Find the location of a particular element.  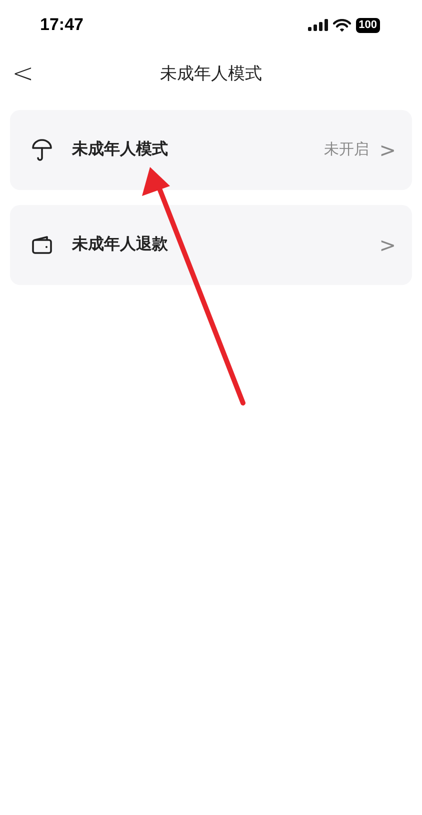

back-button: < is located at coordinates (23, 74).